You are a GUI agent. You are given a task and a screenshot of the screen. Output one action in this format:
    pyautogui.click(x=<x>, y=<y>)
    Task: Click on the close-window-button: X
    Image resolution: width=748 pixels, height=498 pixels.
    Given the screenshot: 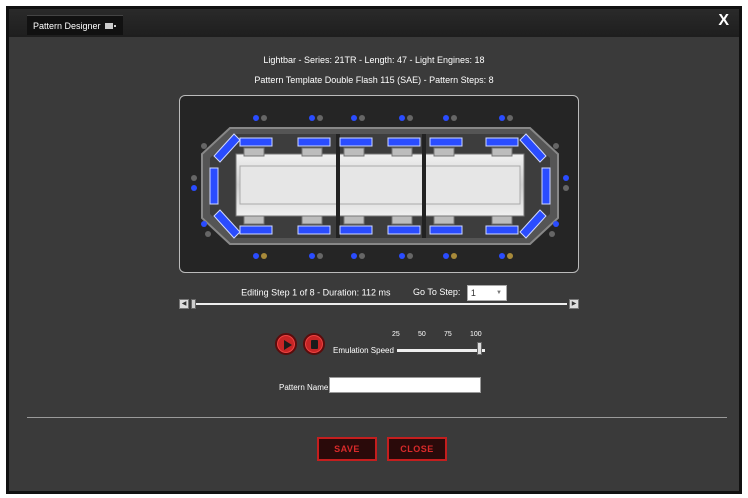 What is the action you would take?
    pyautogui.click(x=723, y=21)
    